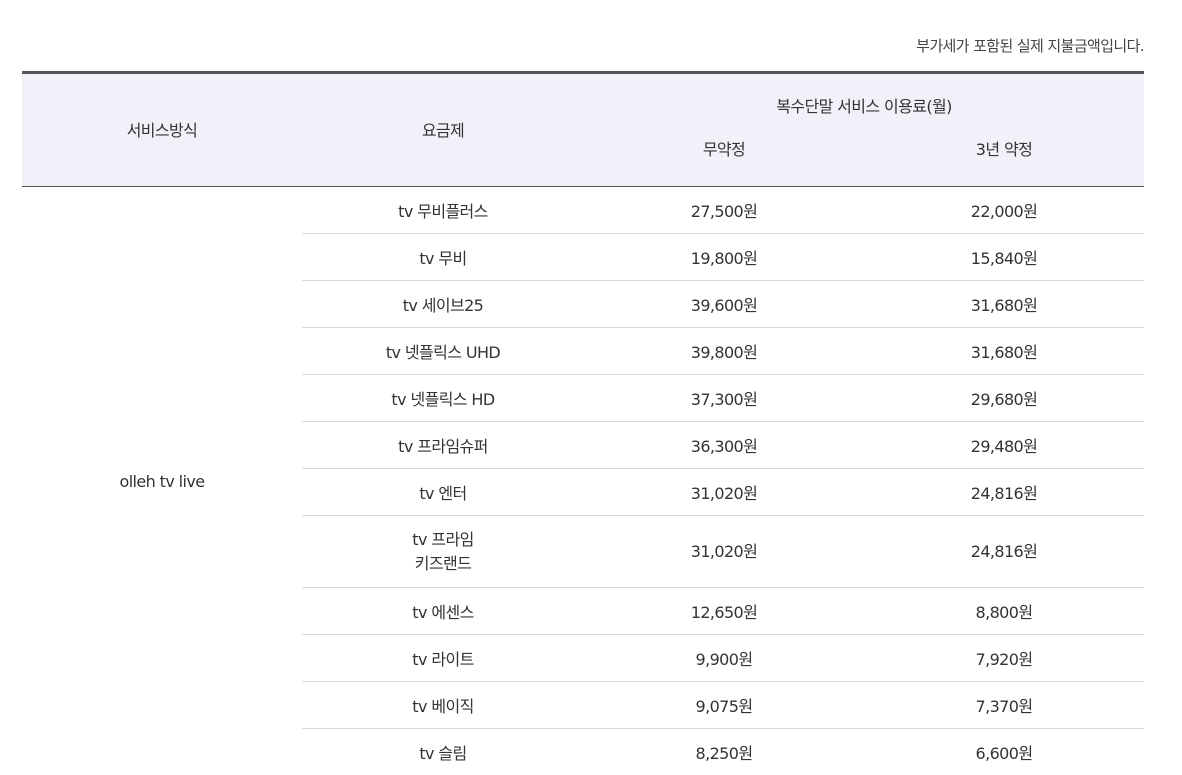 The width and height of the screenshot is (1182, 775). What do you see at coordinates (1004, 210) in the screenshot?
I see `three-year-price-cell: 22,000원` at bounding box center [1004, 210].